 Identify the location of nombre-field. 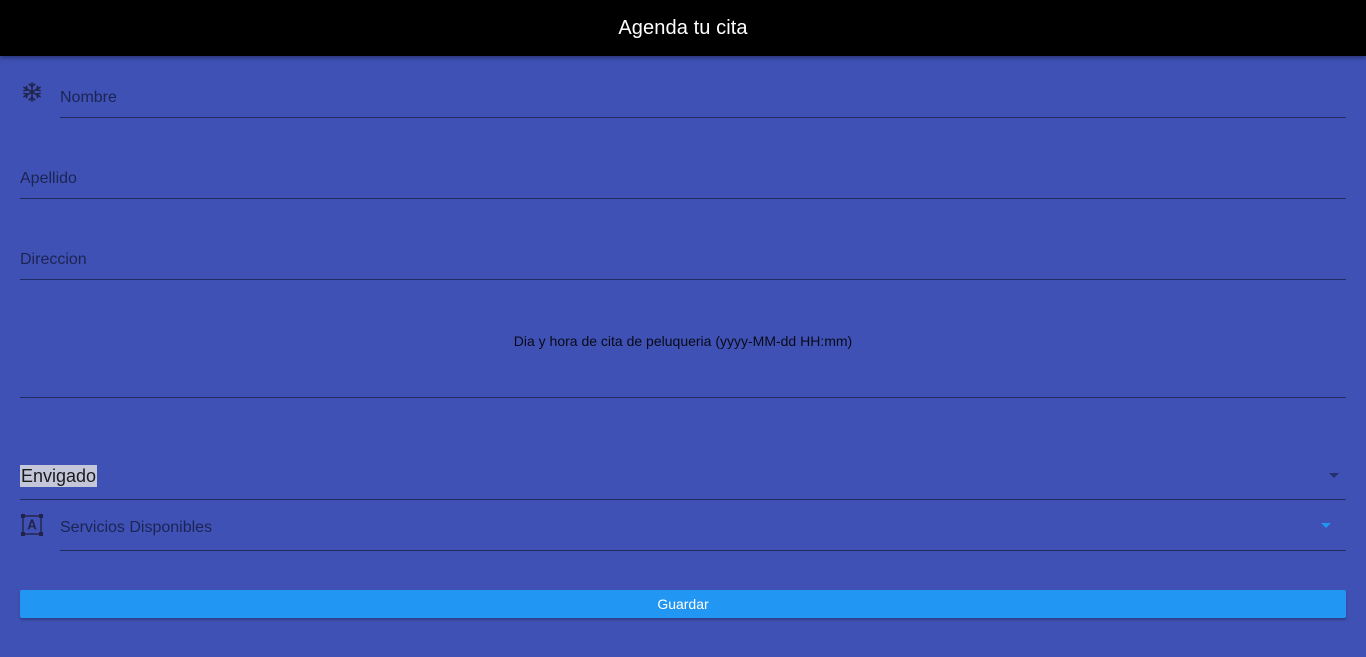
(703, 98).